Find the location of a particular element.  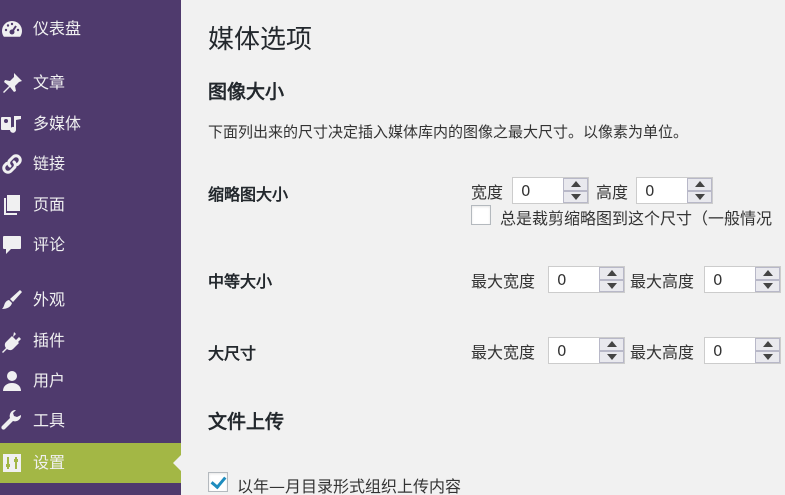

image-sizes-description: 下面列出来的尺寸决定插入媒体库内的图像之最大尺寸。以像素为单位。 is located at coordinates (448, 132).